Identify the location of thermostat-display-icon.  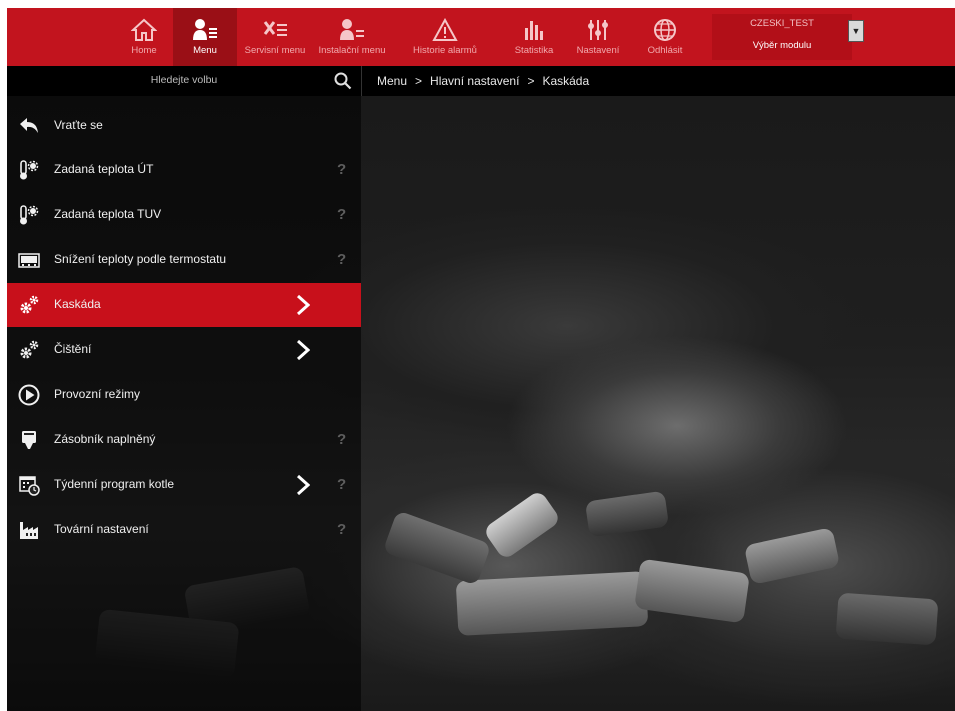
(29, 260).